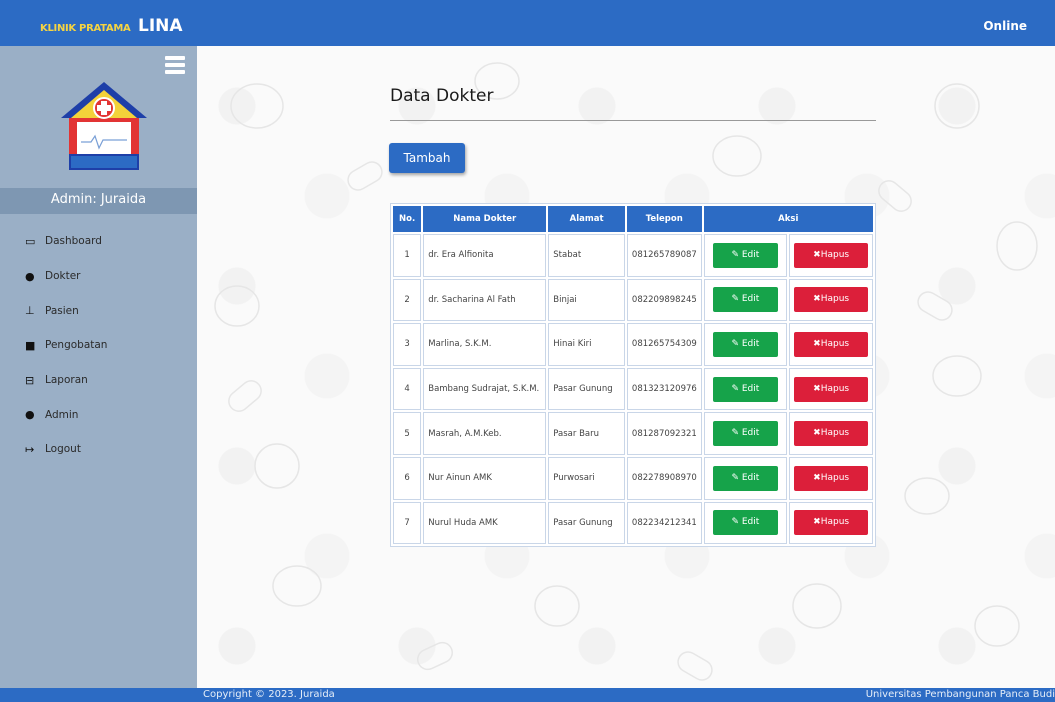 Image resolution: width=1055 pixels, height=702 pixels. Describe the element at coordinates (485, 389) in the screenshot. I see `doctor-name: Bambang Sudrajat, S.K.M.` at that location.